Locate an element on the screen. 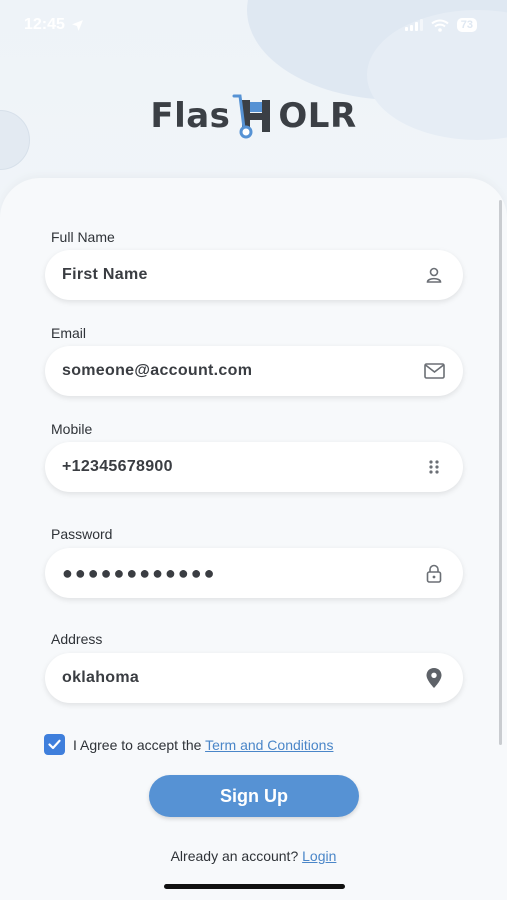  status-icons: 73 is located at coordinates (440, 25).